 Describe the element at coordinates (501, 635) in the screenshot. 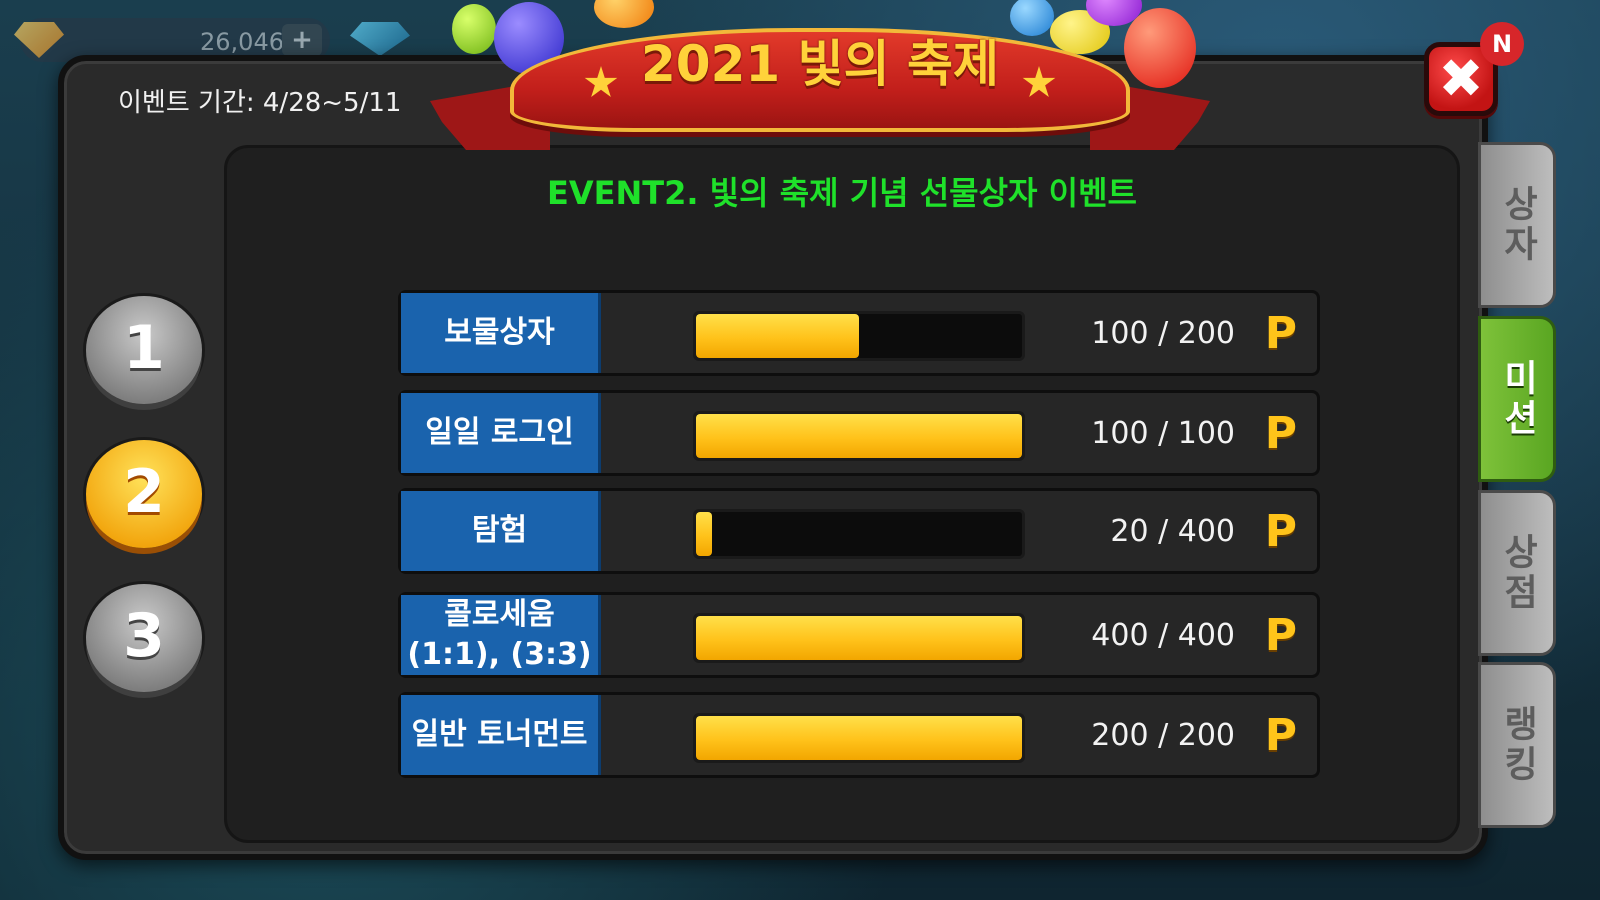

I see `mission-name: 콜로세움 (1:1), (3:3)` at that location.